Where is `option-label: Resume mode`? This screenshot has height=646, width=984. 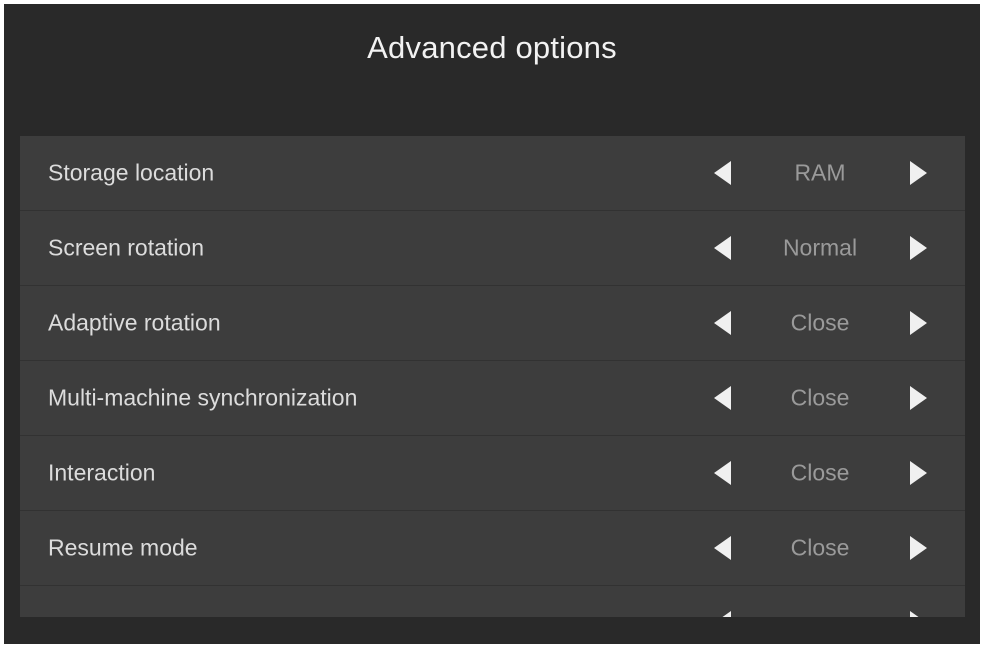 option-label: Resume mode is located at coordinates (123, 547).